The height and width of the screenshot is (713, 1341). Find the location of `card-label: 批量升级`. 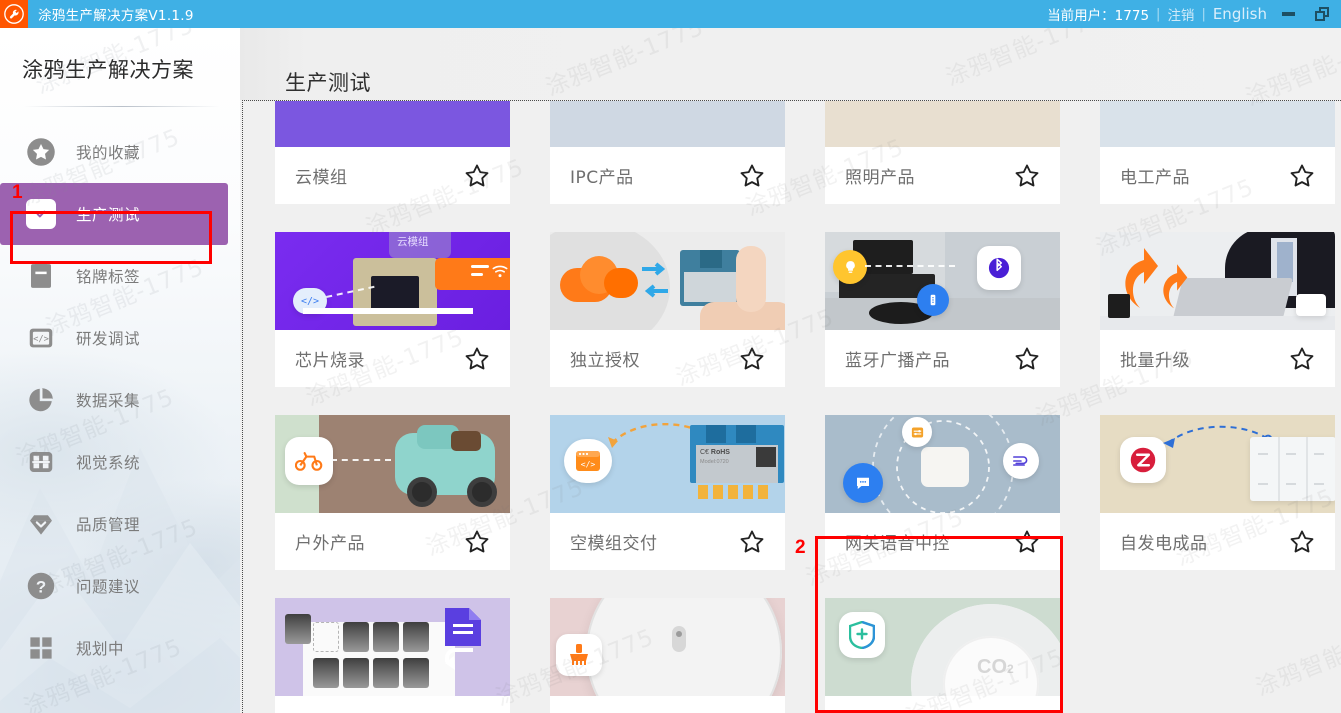

card-label: 批量升级 is located at coordinates (1155, 361).